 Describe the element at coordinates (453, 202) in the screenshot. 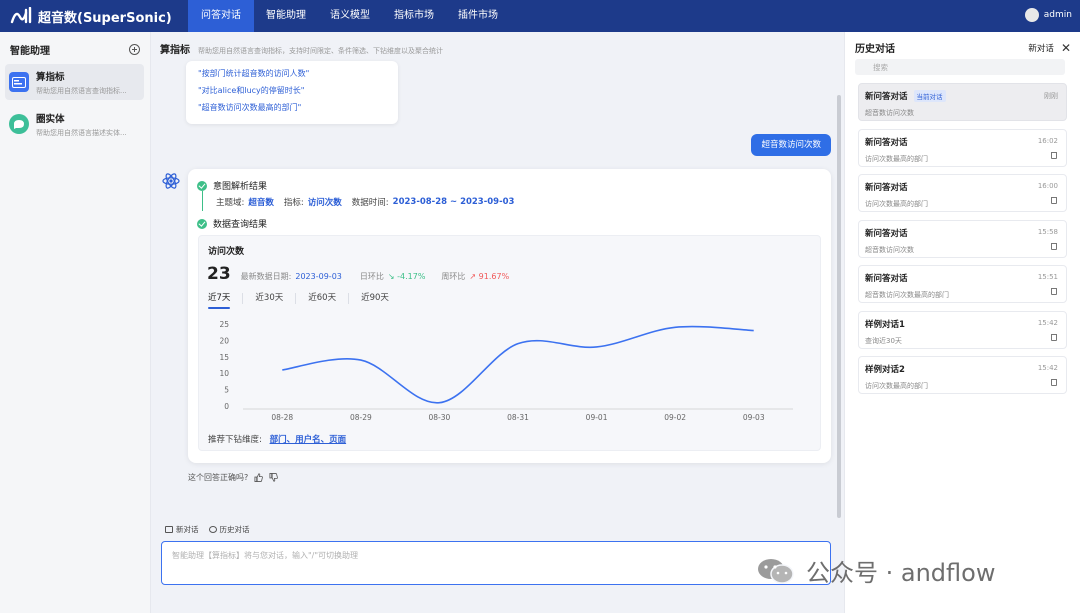

I see `parse-value: 2023-08-28 ~ 2023-09-03` at that location.